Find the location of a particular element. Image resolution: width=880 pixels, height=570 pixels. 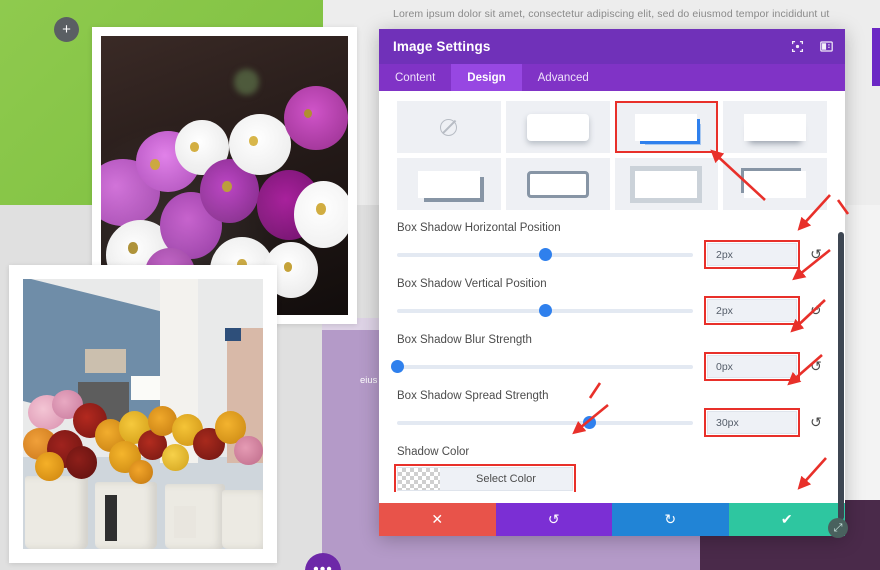

field-box-shadow-spread-strength: Box Shadow Spread Strength 30px ↺ is located at coordinates (612, 413).